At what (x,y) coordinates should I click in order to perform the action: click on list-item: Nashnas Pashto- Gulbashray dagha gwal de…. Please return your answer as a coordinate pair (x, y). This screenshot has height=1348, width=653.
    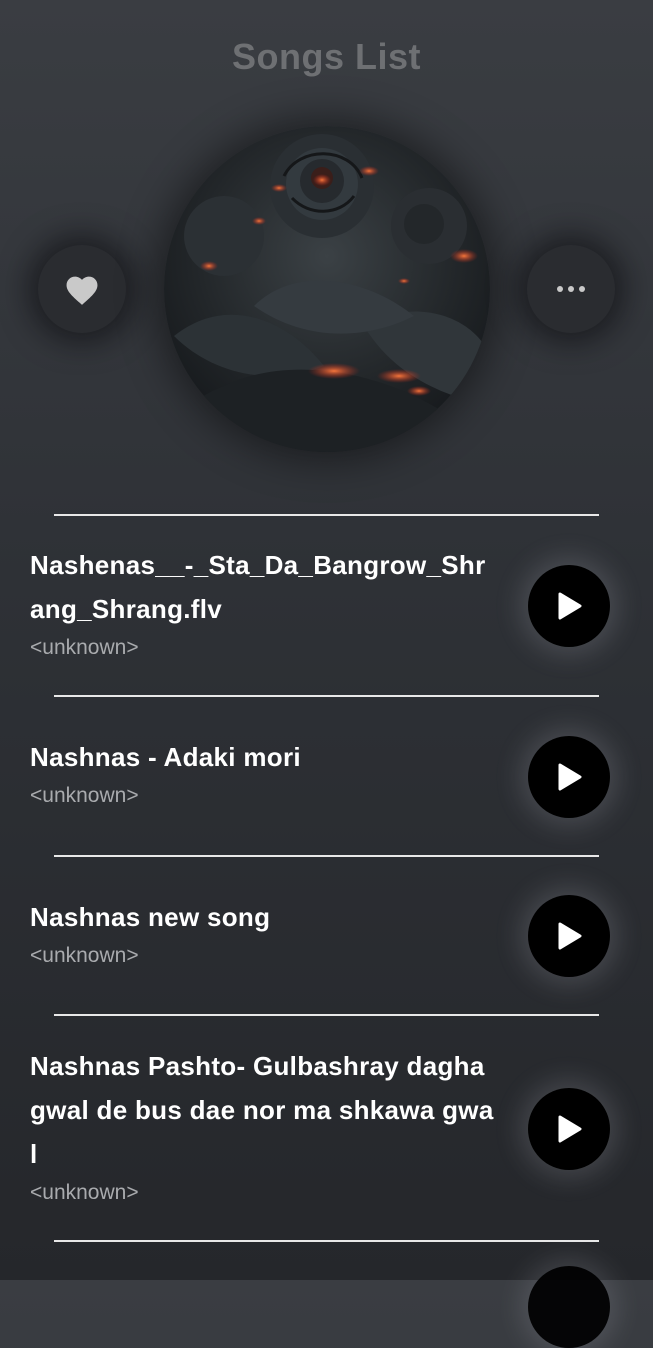
    Looking at the image, I should click on (265, 1126).